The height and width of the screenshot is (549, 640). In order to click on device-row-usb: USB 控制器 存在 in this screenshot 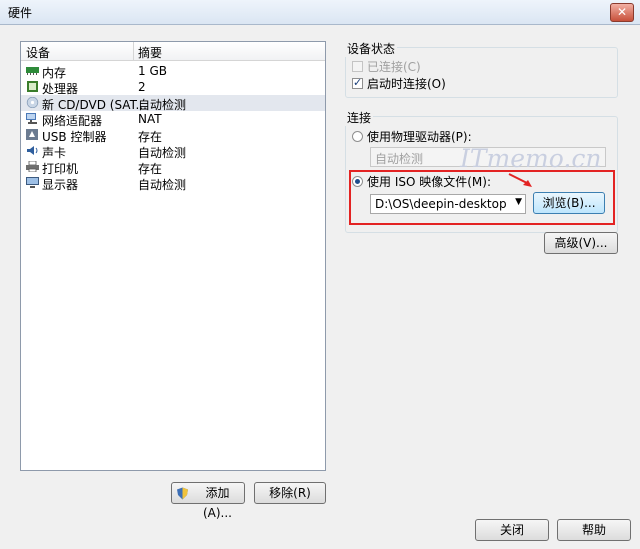, I will do `click(173, 135)`.